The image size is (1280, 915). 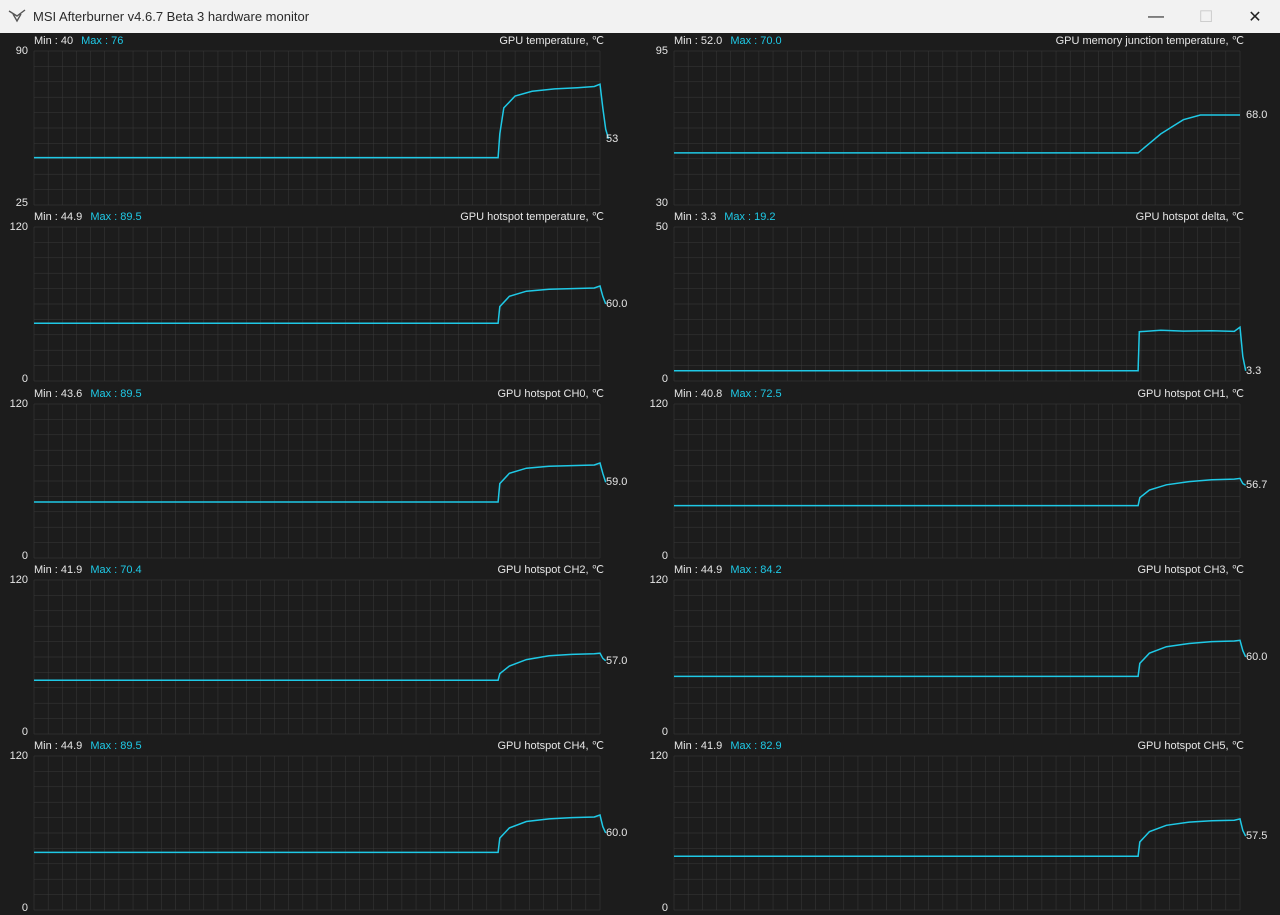 I want to click on current-value: 68.0, so click(x=1257, y=114).